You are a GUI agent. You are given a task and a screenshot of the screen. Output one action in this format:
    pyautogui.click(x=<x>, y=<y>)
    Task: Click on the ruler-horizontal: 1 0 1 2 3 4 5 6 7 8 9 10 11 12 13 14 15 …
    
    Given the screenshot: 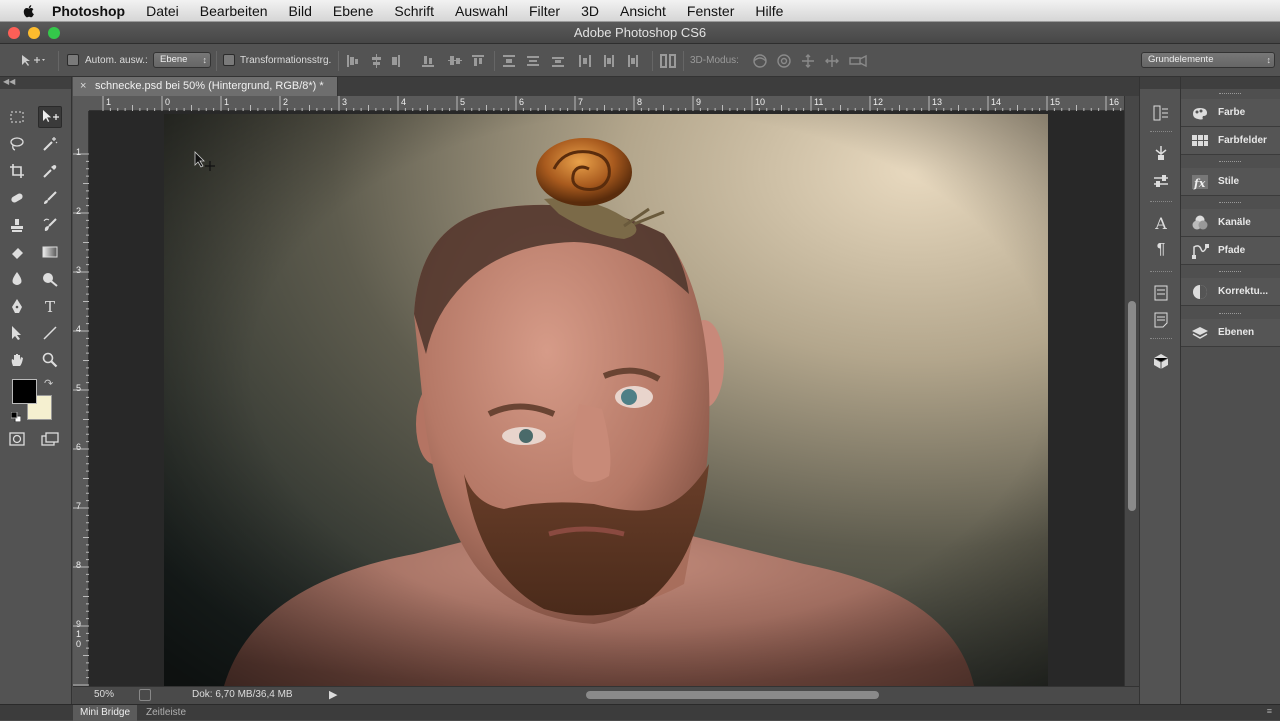 What is the action you would take?
    pyautogui.click(x=606, y=103)
    